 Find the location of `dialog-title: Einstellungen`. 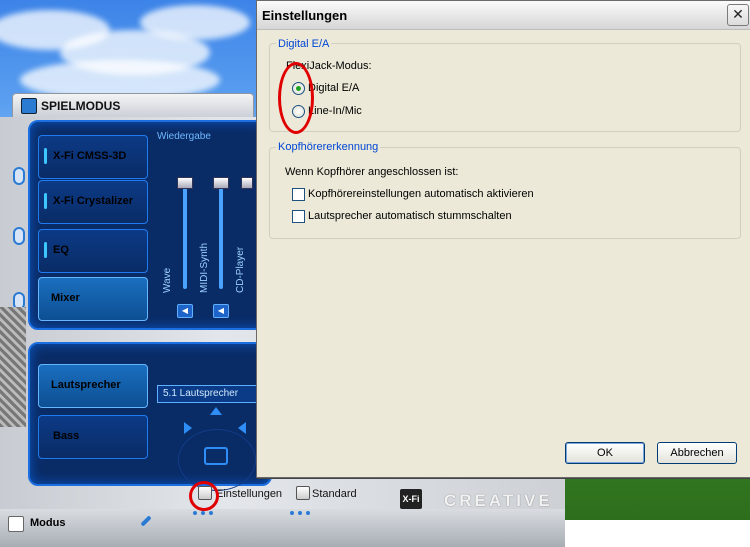

dialog-title: Einstellungen is located at coordinates (305, 15).